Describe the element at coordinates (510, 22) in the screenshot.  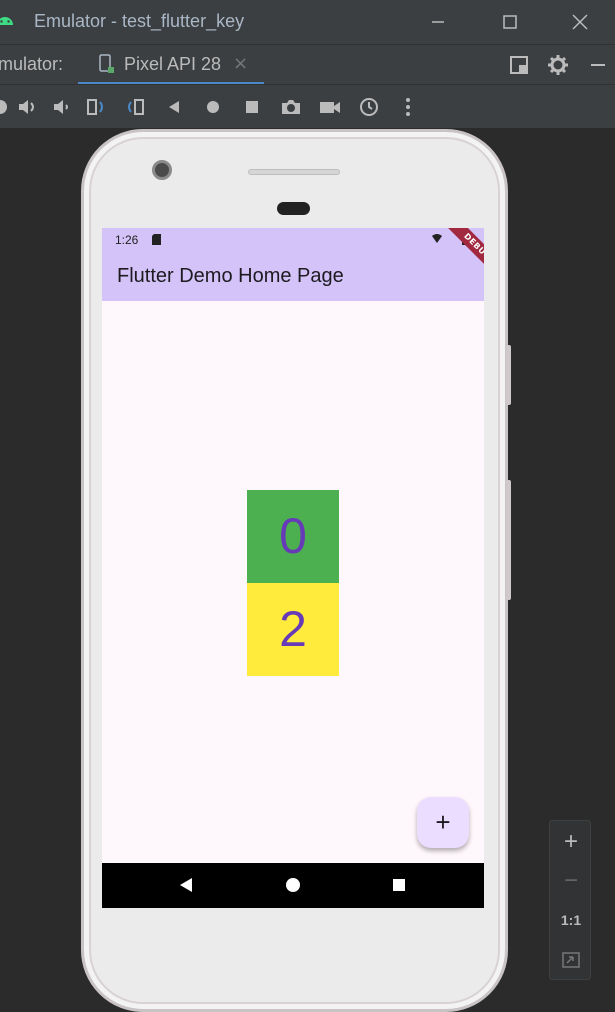
I see `maximize-icon` at that location.